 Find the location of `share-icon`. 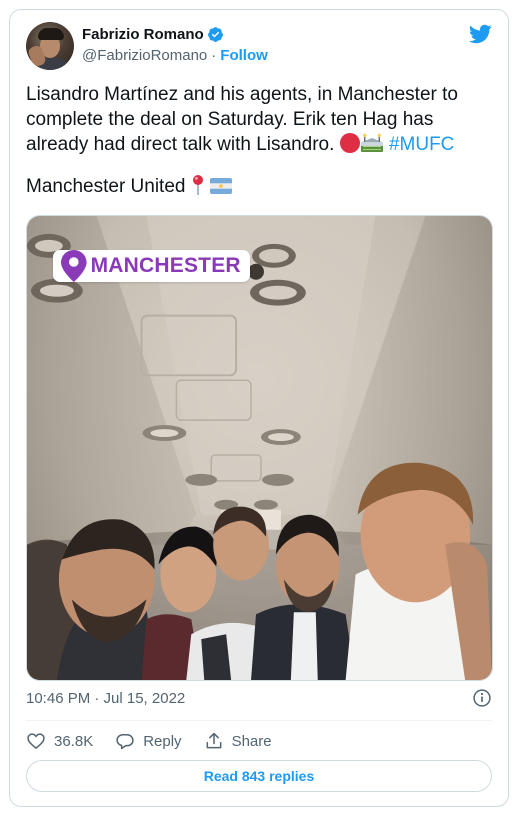

share-icon is located at coordinates (213, 740).